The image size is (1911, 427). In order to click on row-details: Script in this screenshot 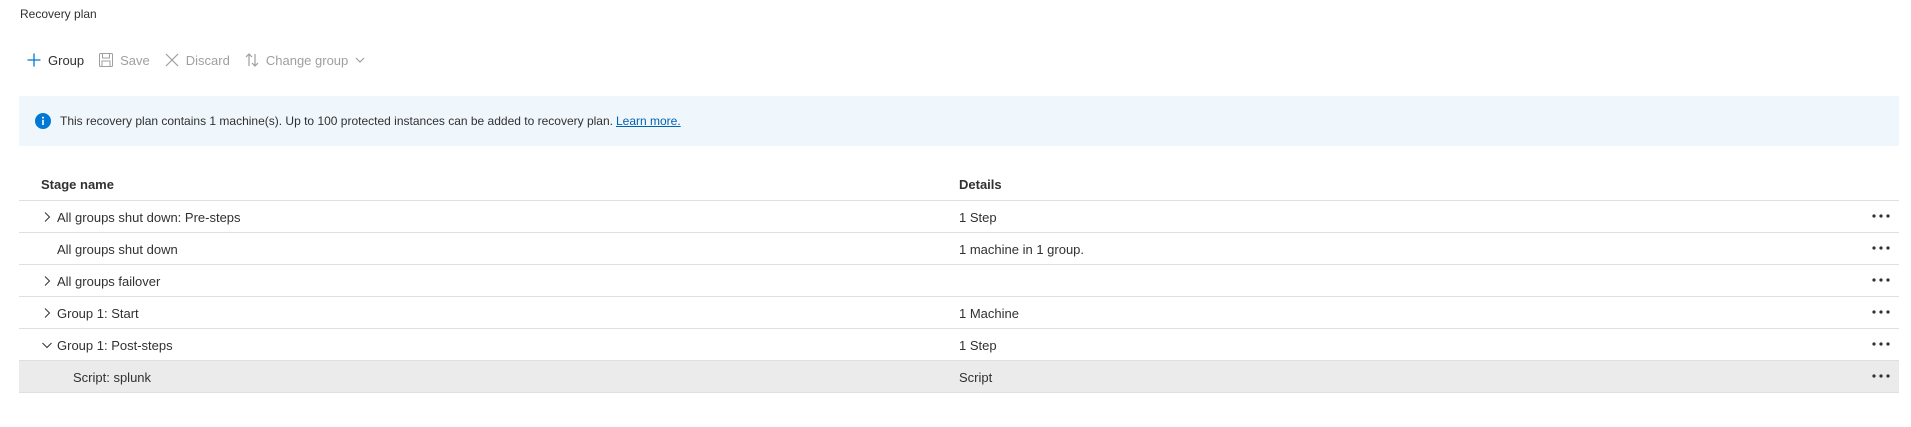, I will do `click(976, 377)`.